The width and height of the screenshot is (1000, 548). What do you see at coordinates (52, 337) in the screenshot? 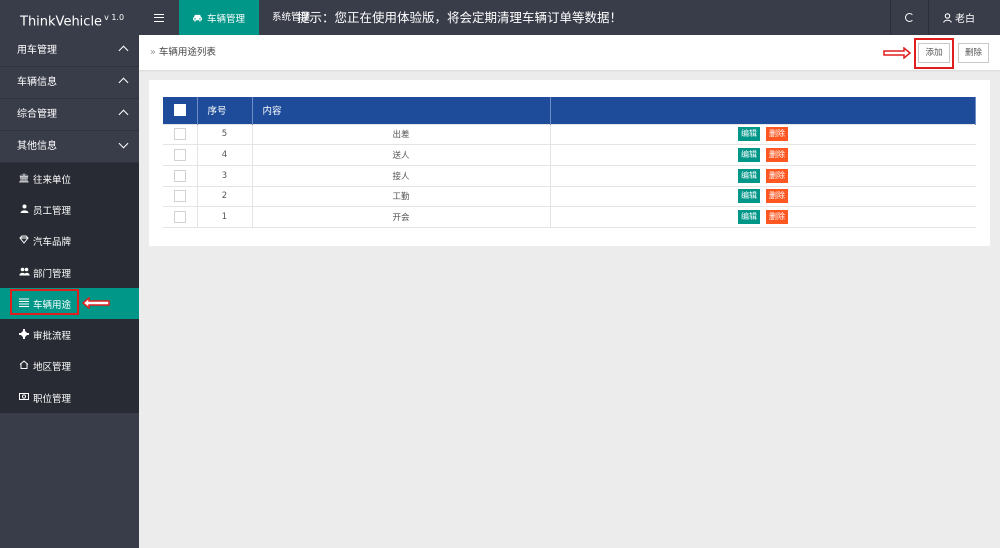
I see `sidebar-item-label: 审批流程` at bounding box center [52, 337].